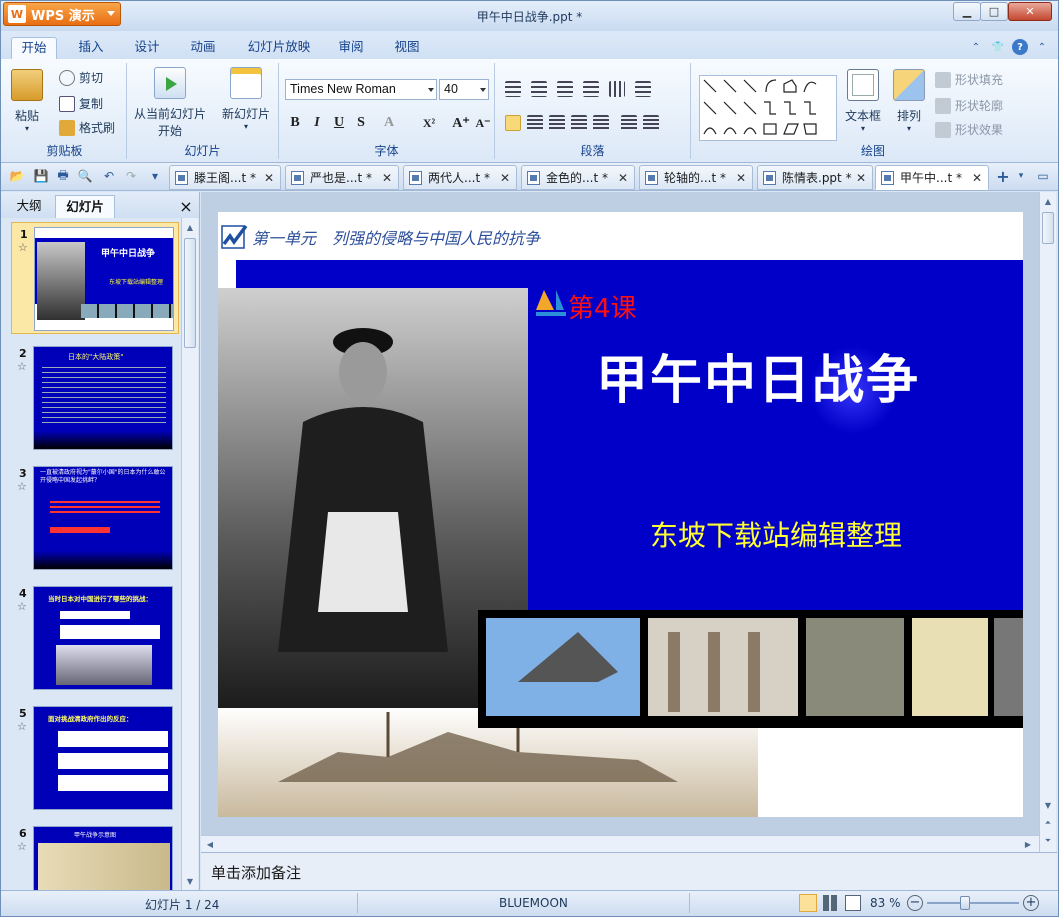 This screenshot has height=917, width=1059. Describe the element at coordinates (147, 48) in the screenshot. I see `tab-design: 设计` at that location.